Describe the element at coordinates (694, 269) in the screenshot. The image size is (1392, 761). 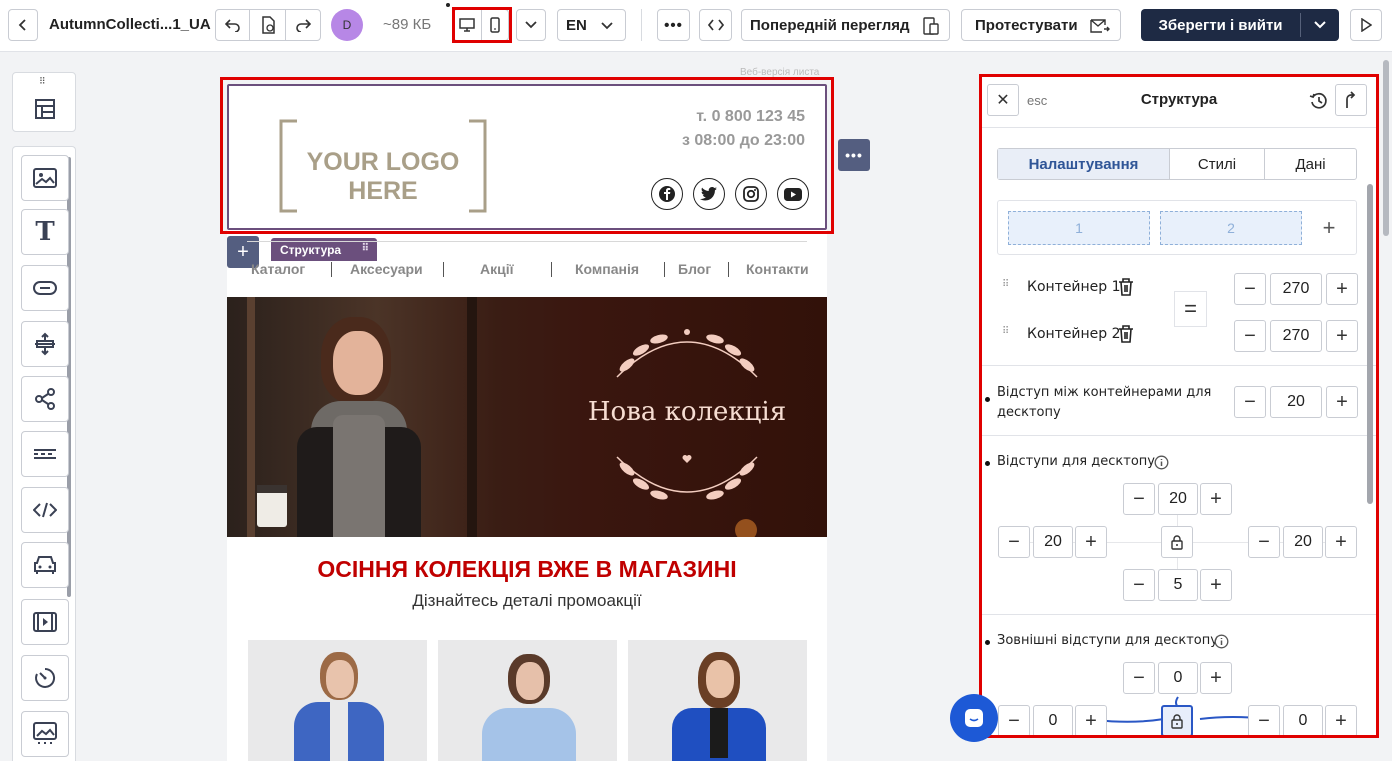
I see `nav-link-blog: Блог` at that location.